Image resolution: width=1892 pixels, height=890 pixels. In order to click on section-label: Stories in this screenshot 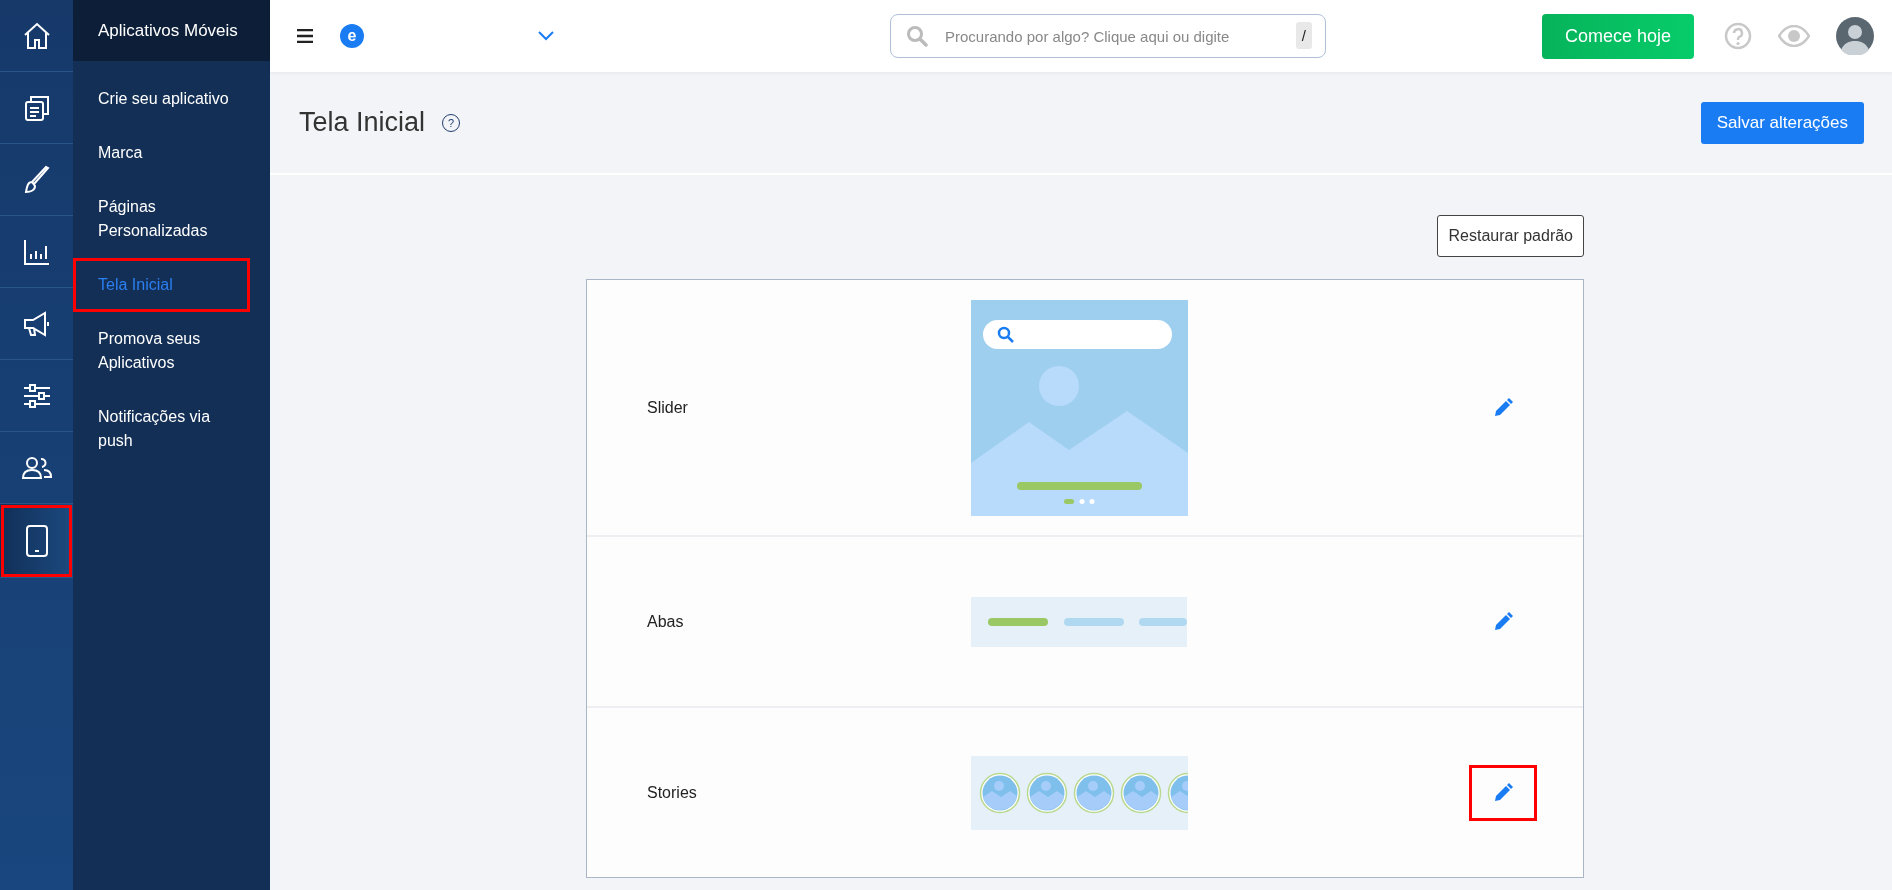, I will do `click(672, 792)`.